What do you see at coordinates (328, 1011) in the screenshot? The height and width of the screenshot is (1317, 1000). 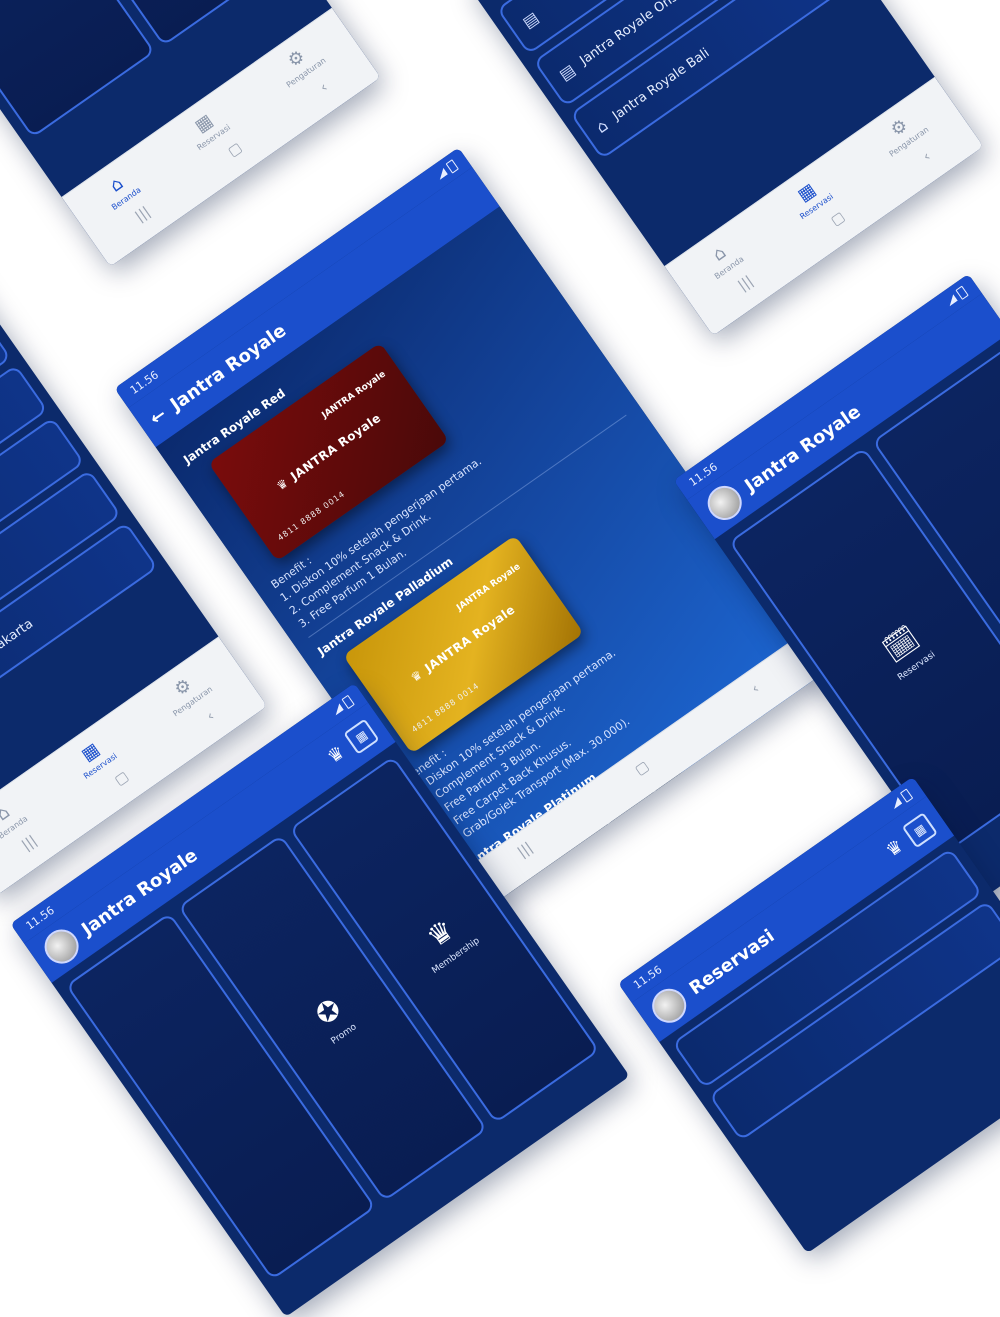 I see `badge-icon: ✪` at bounding box center [328, 1011].